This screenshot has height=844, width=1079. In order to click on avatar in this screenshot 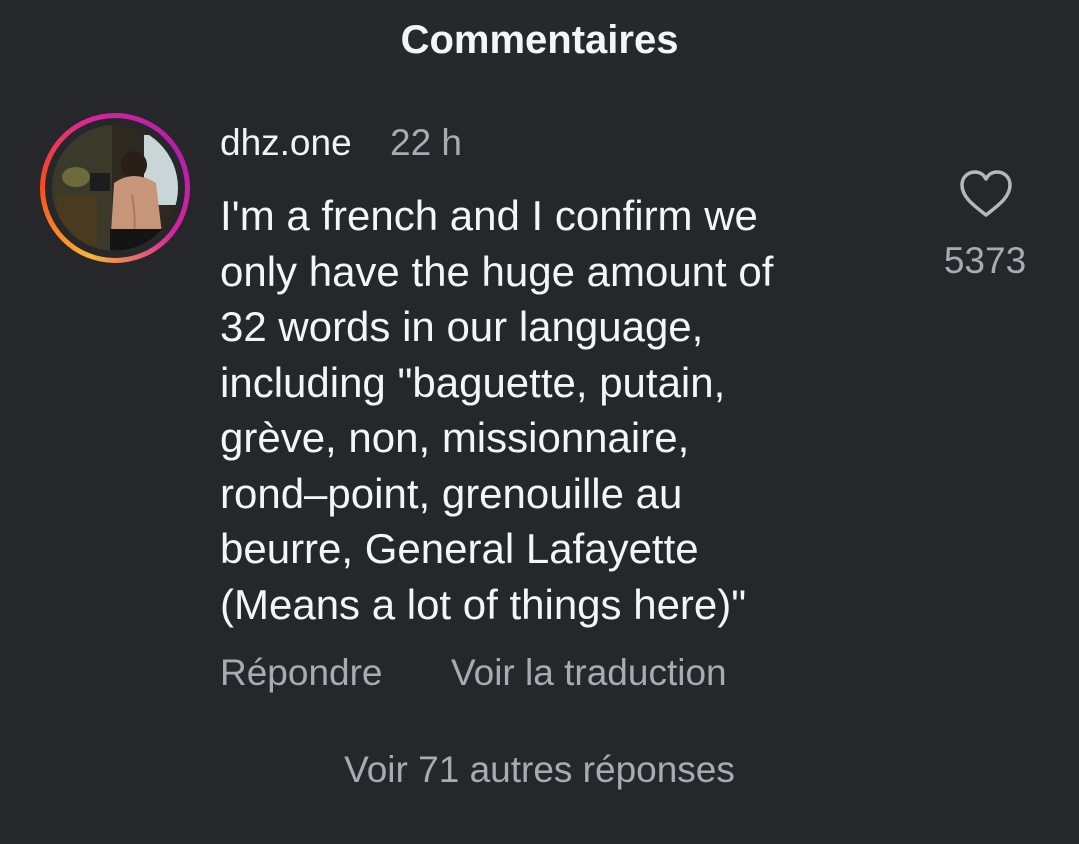, I will do `click(115, 188)`.